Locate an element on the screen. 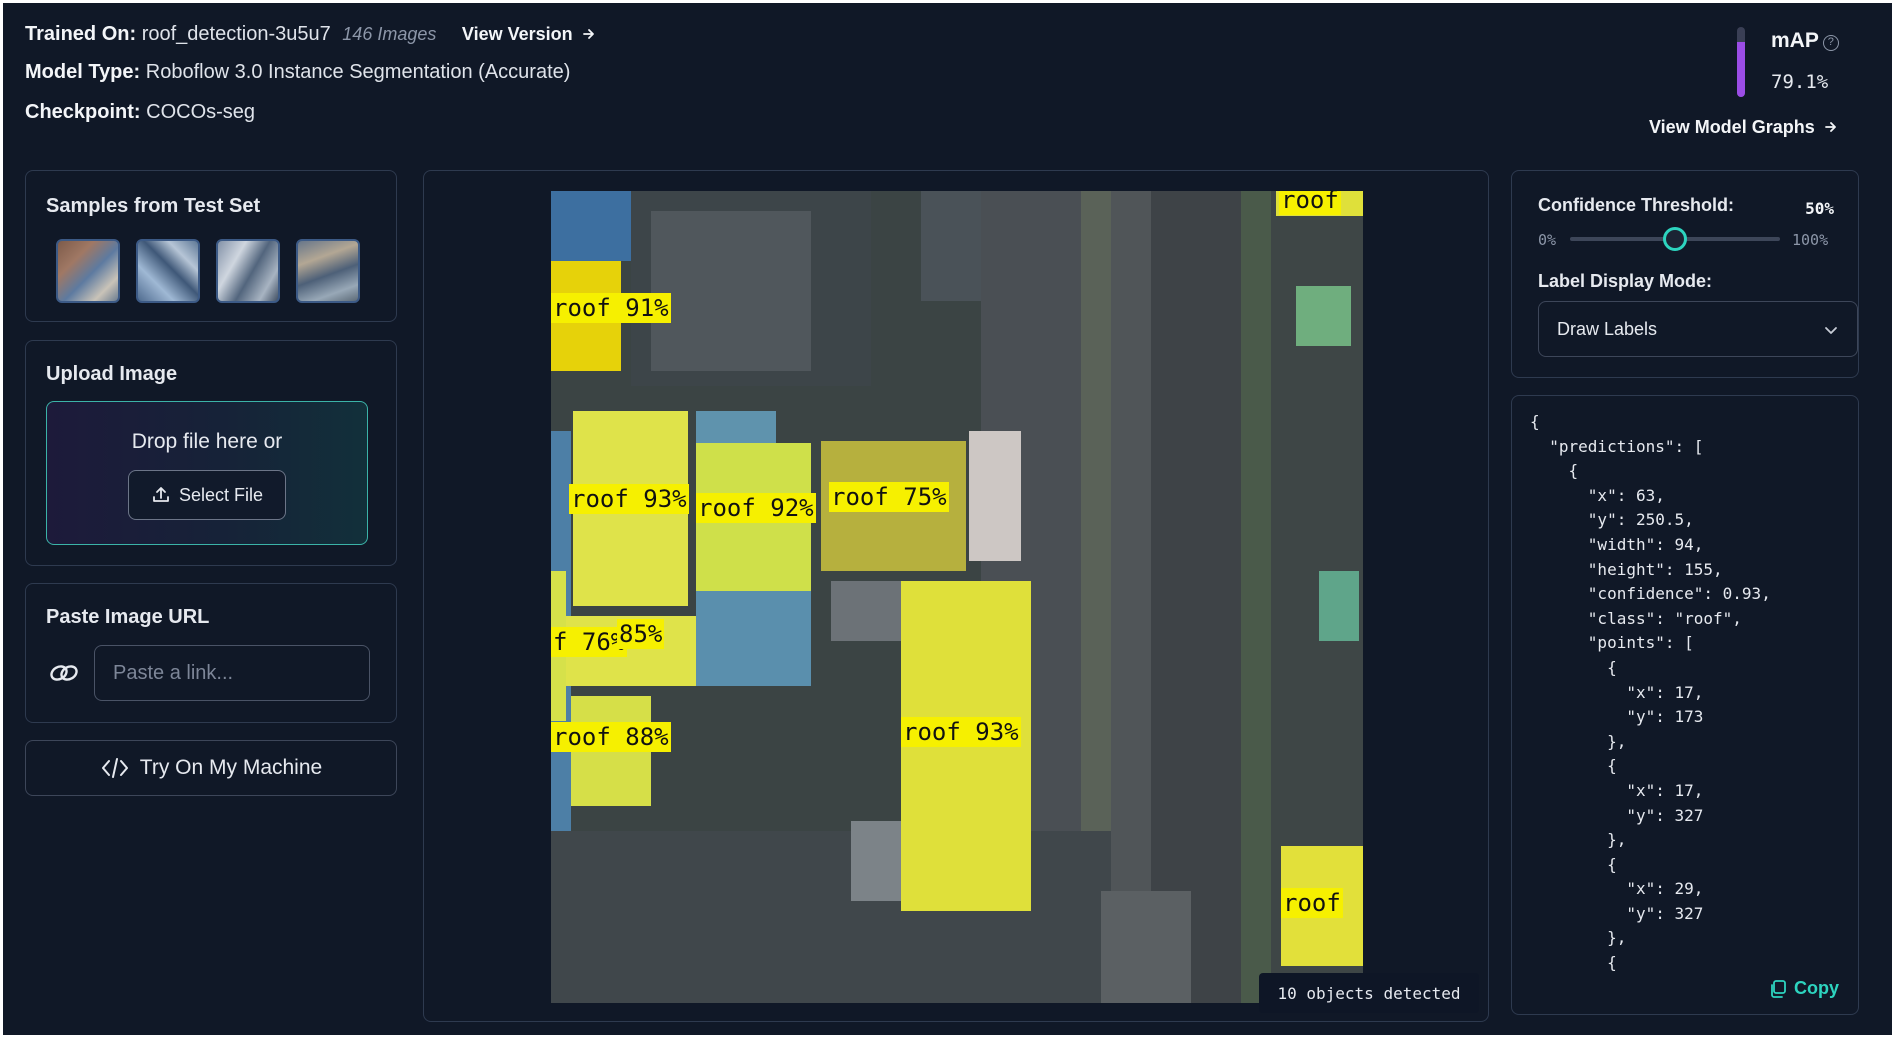  link-icon is located at coordinates (64, 673).